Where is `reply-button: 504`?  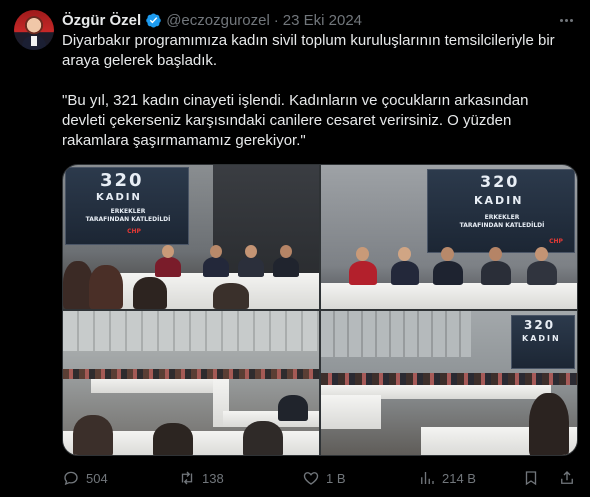 reply-button: 504 is located at coordinates (85, 478).